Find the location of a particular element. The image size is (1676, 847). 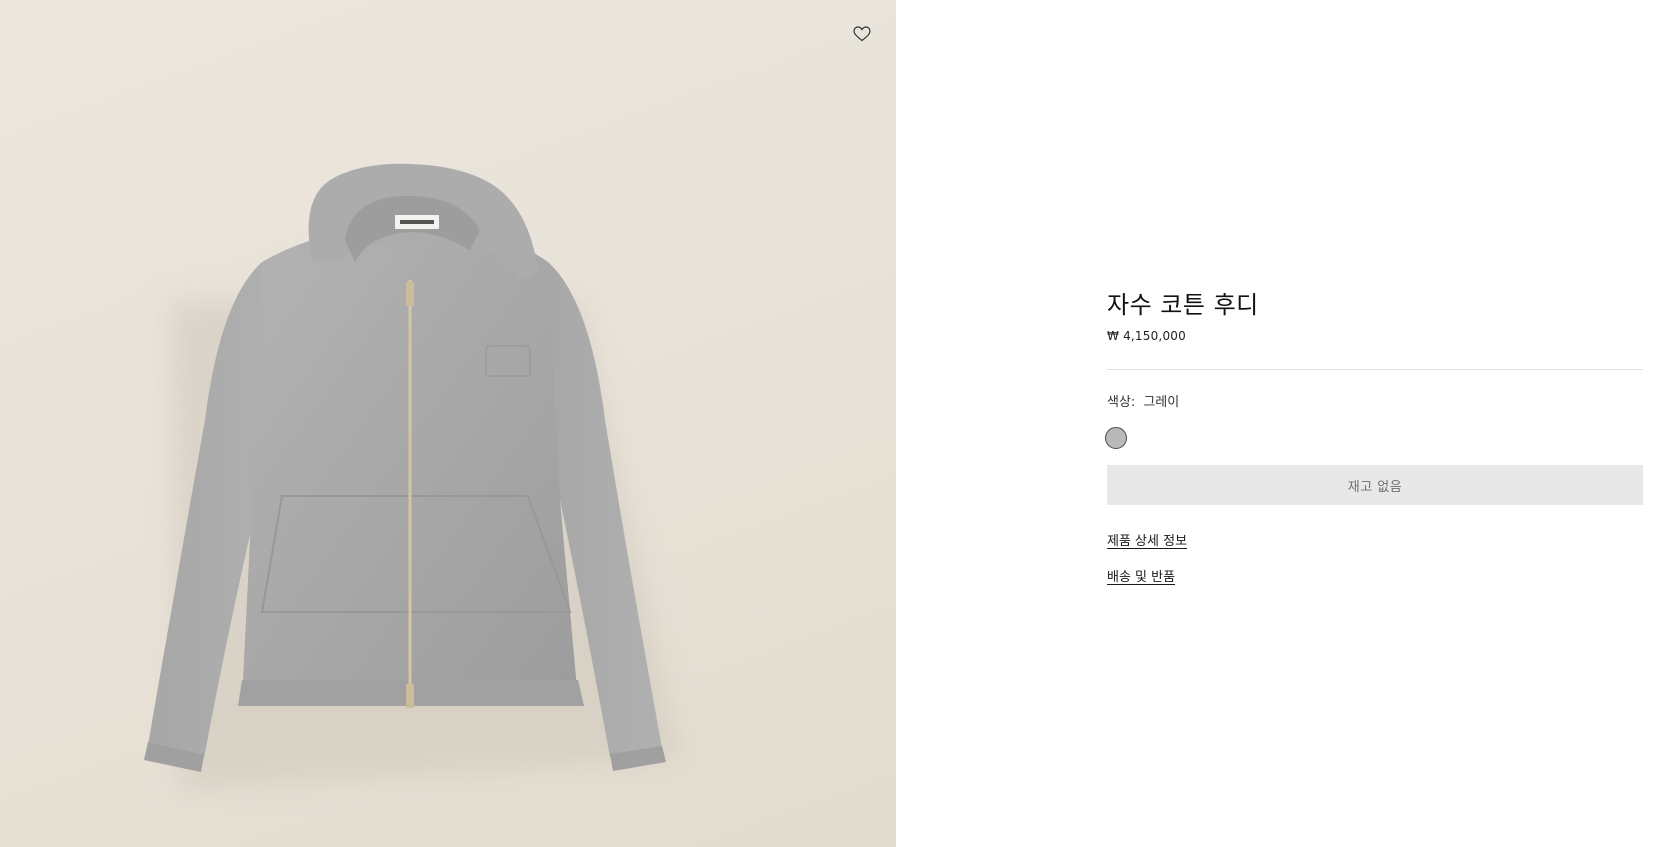

product-details-link: 제품 상세 정보 is located at coordinates (1375, 539).